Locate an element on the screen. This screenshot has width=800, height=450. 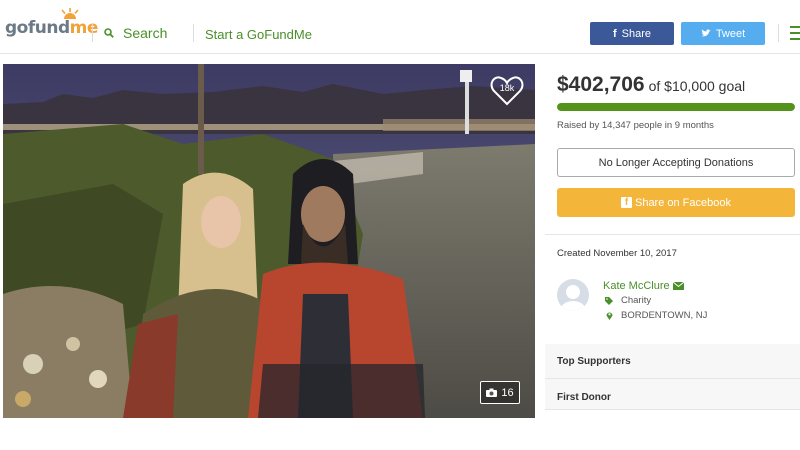
share-on-facebook-button: f Share on Facebook is located at coordinates (676, 202).